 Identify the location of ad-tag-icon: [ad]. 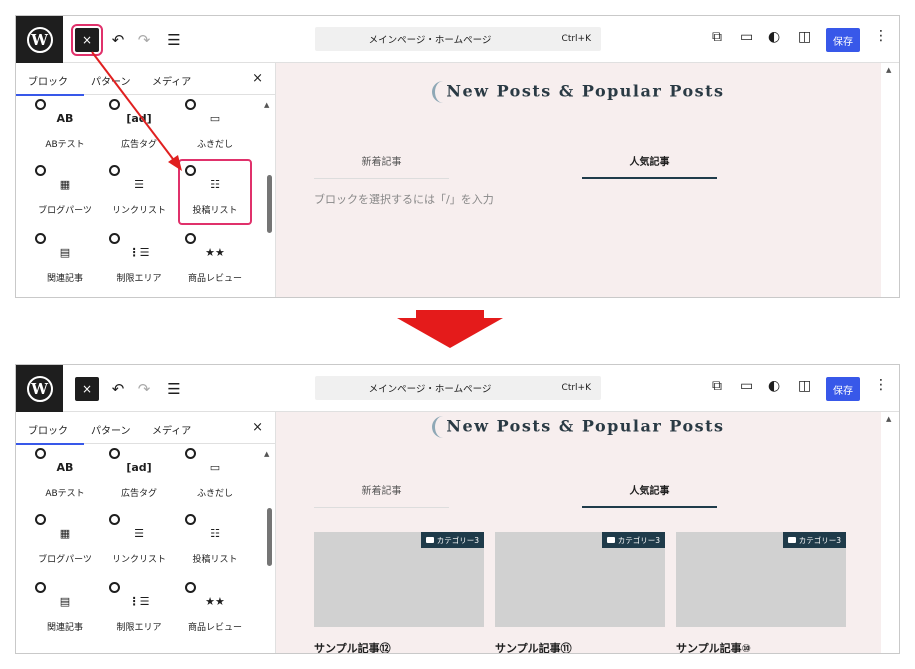
(139, 467).